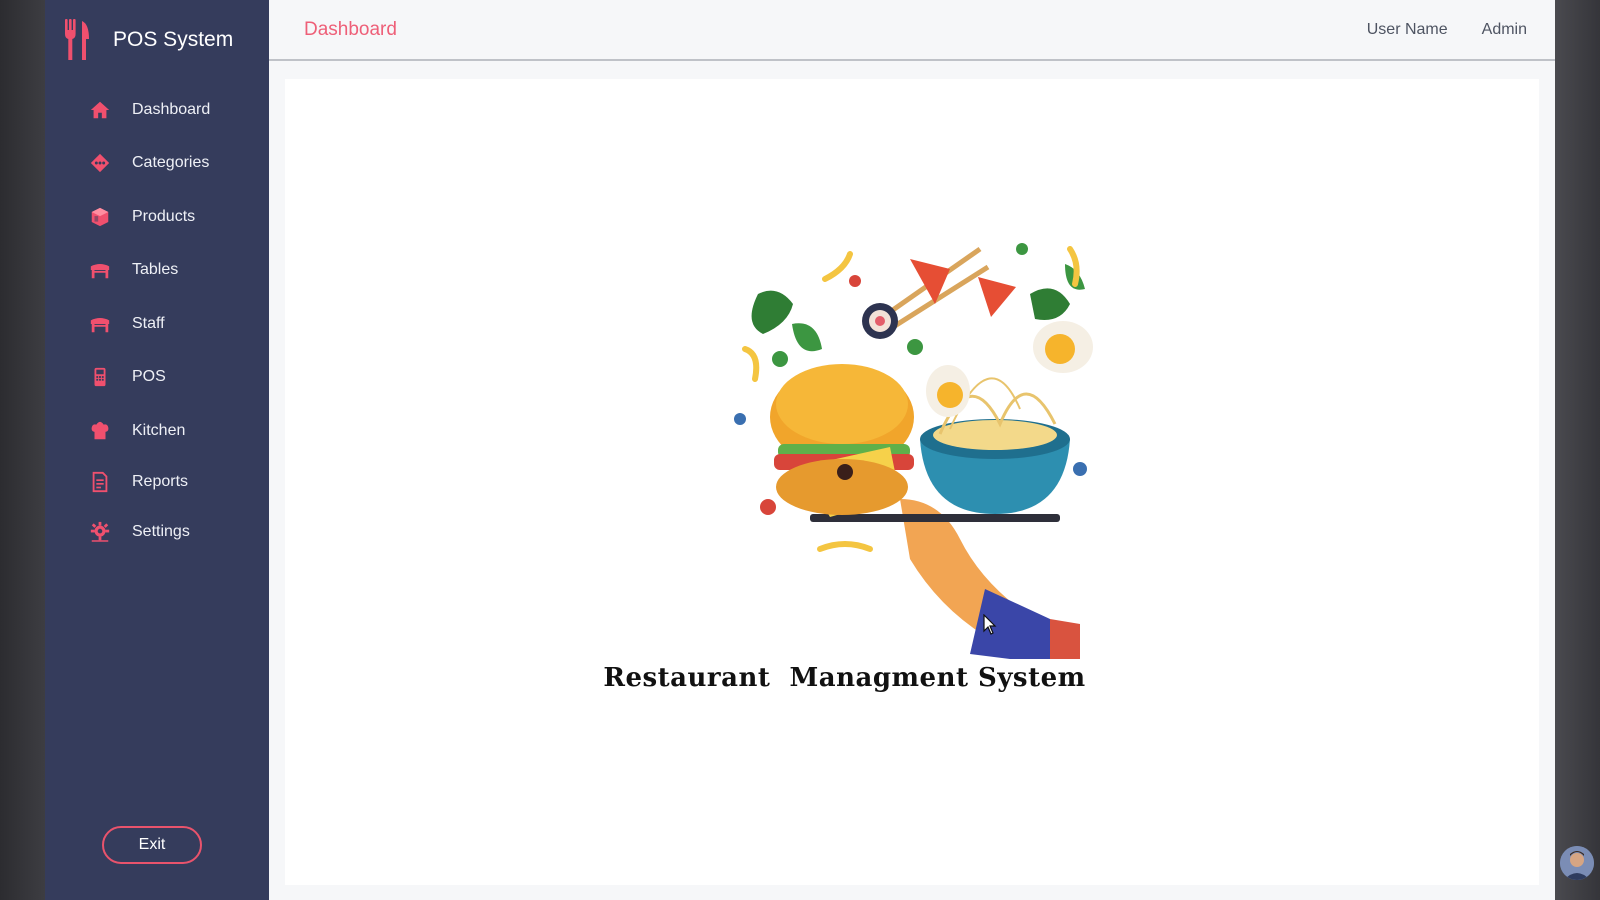 The image size is (1600, 900). I want to click on exit-button: Exit, so click(152, 845).